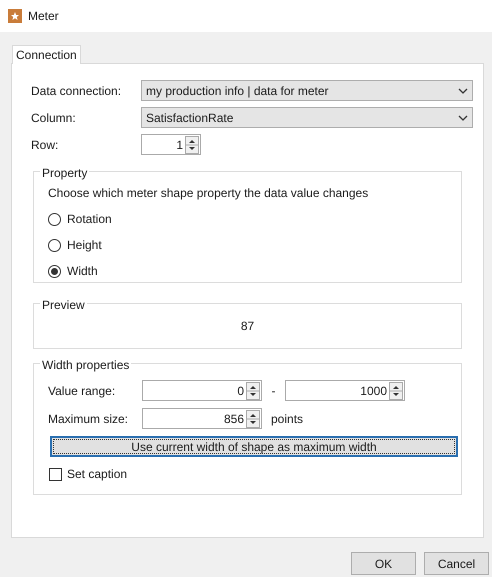  What do you see at coordinates (45, 145) in the screenshot?
I see `field-label: Row:` at bounding box center [45, 145].